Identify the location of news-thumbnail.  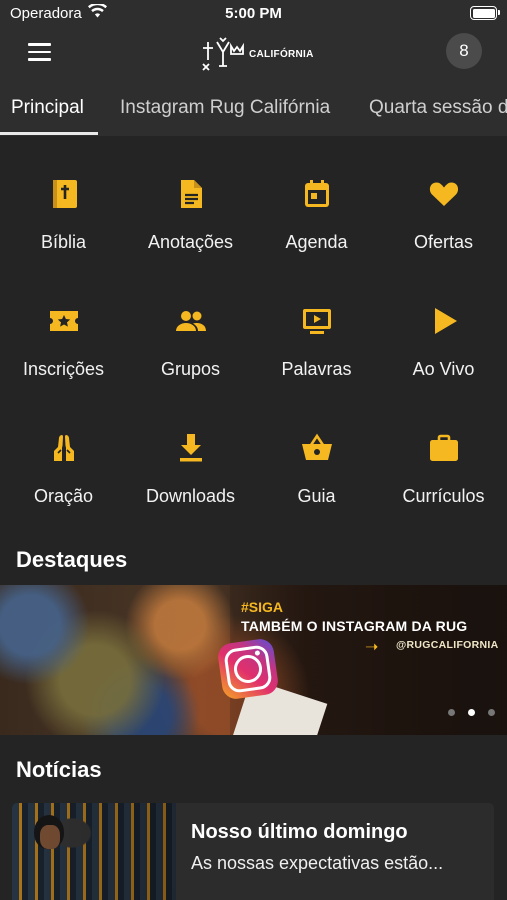
(94, 851).